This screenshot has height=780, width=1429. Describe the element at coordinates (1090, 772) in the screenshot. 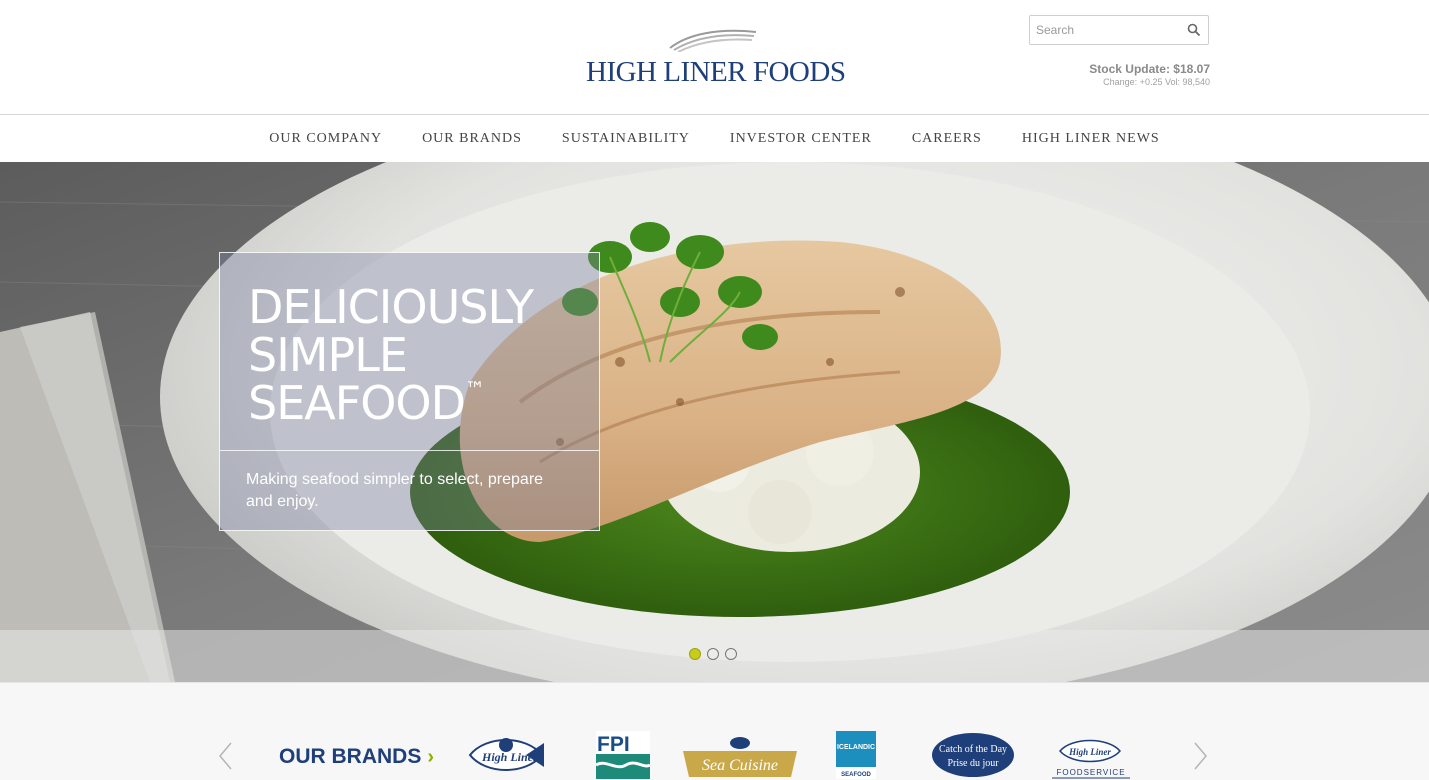

I see `brand-label-foodservice: FOODSERVICE` at that location.